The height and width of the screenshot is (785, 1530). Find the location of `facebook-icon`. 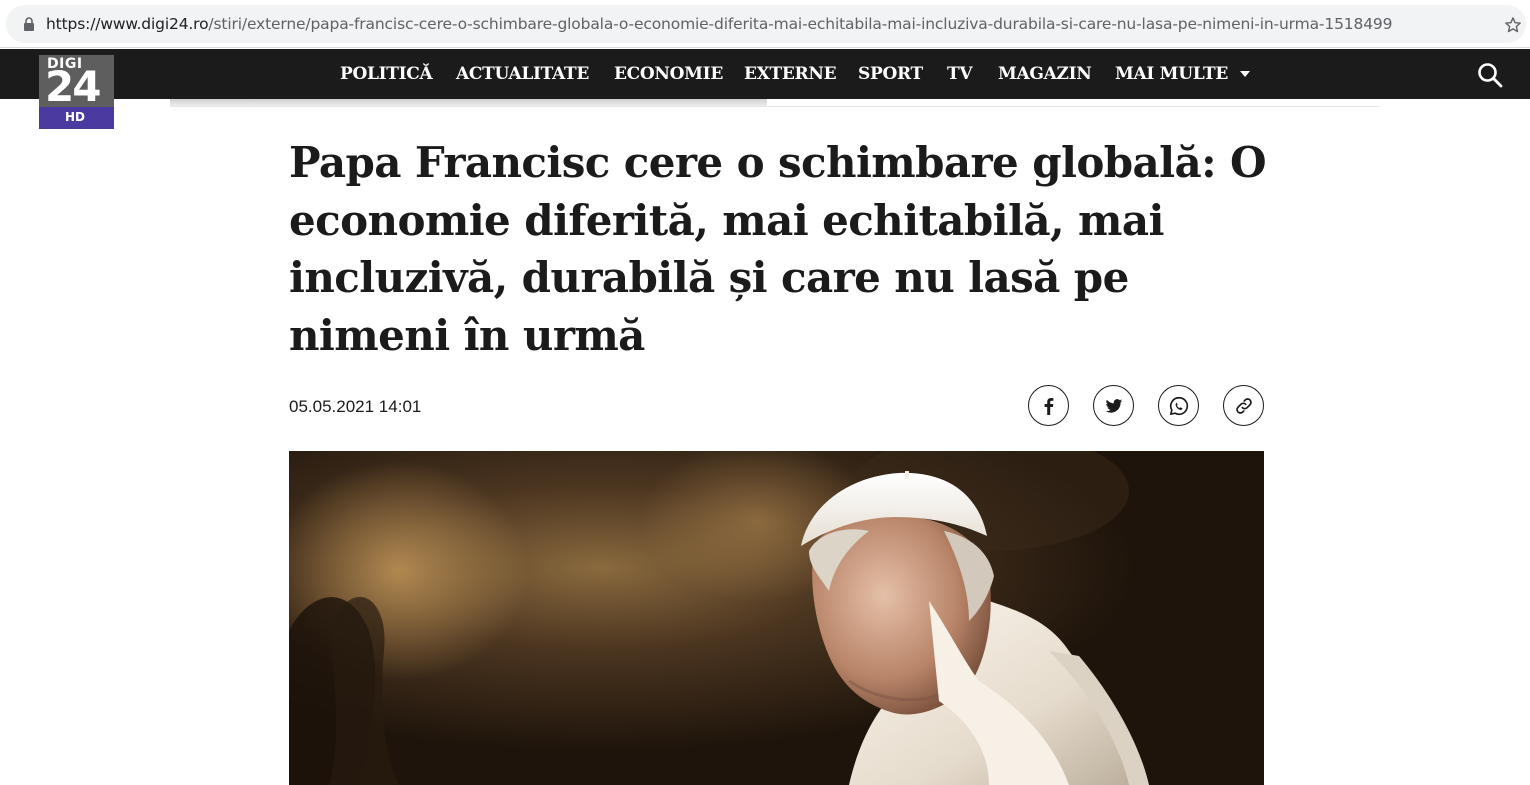

facebook-icon is located at coordinates (1048, 406).